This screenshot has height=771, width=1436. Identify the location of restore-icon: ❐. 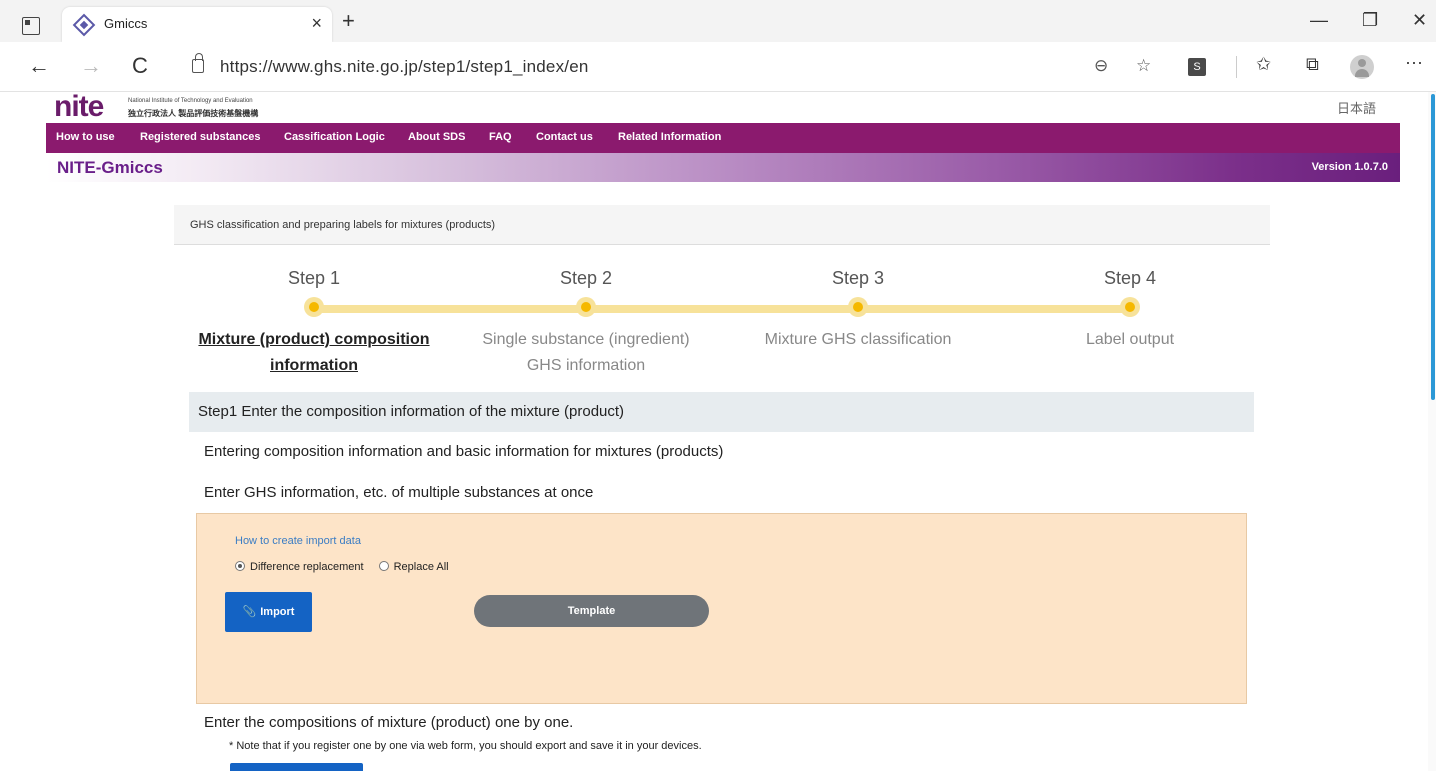
(1370, 20).